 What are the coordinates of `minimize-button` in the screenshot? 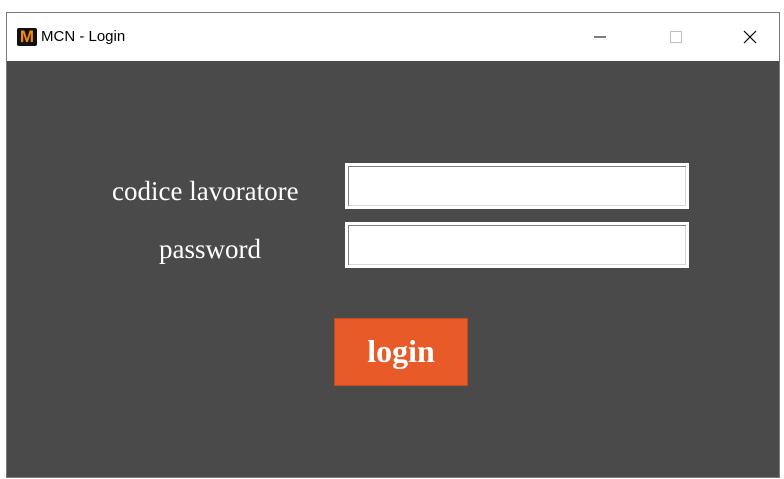 It's located at (600, 37).